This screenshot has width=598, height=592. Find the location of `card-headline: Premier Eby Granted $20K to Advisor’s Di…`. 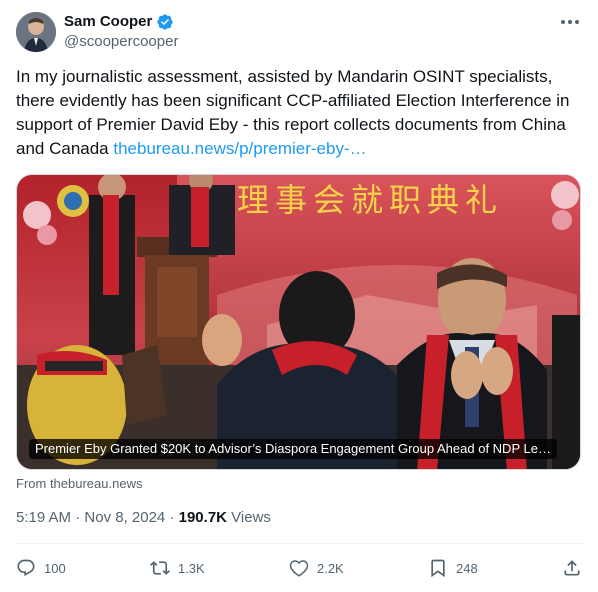

card-headline: Premier Eby Granted $20K to Advisor’s Di… is located at coordinates (293, 449).